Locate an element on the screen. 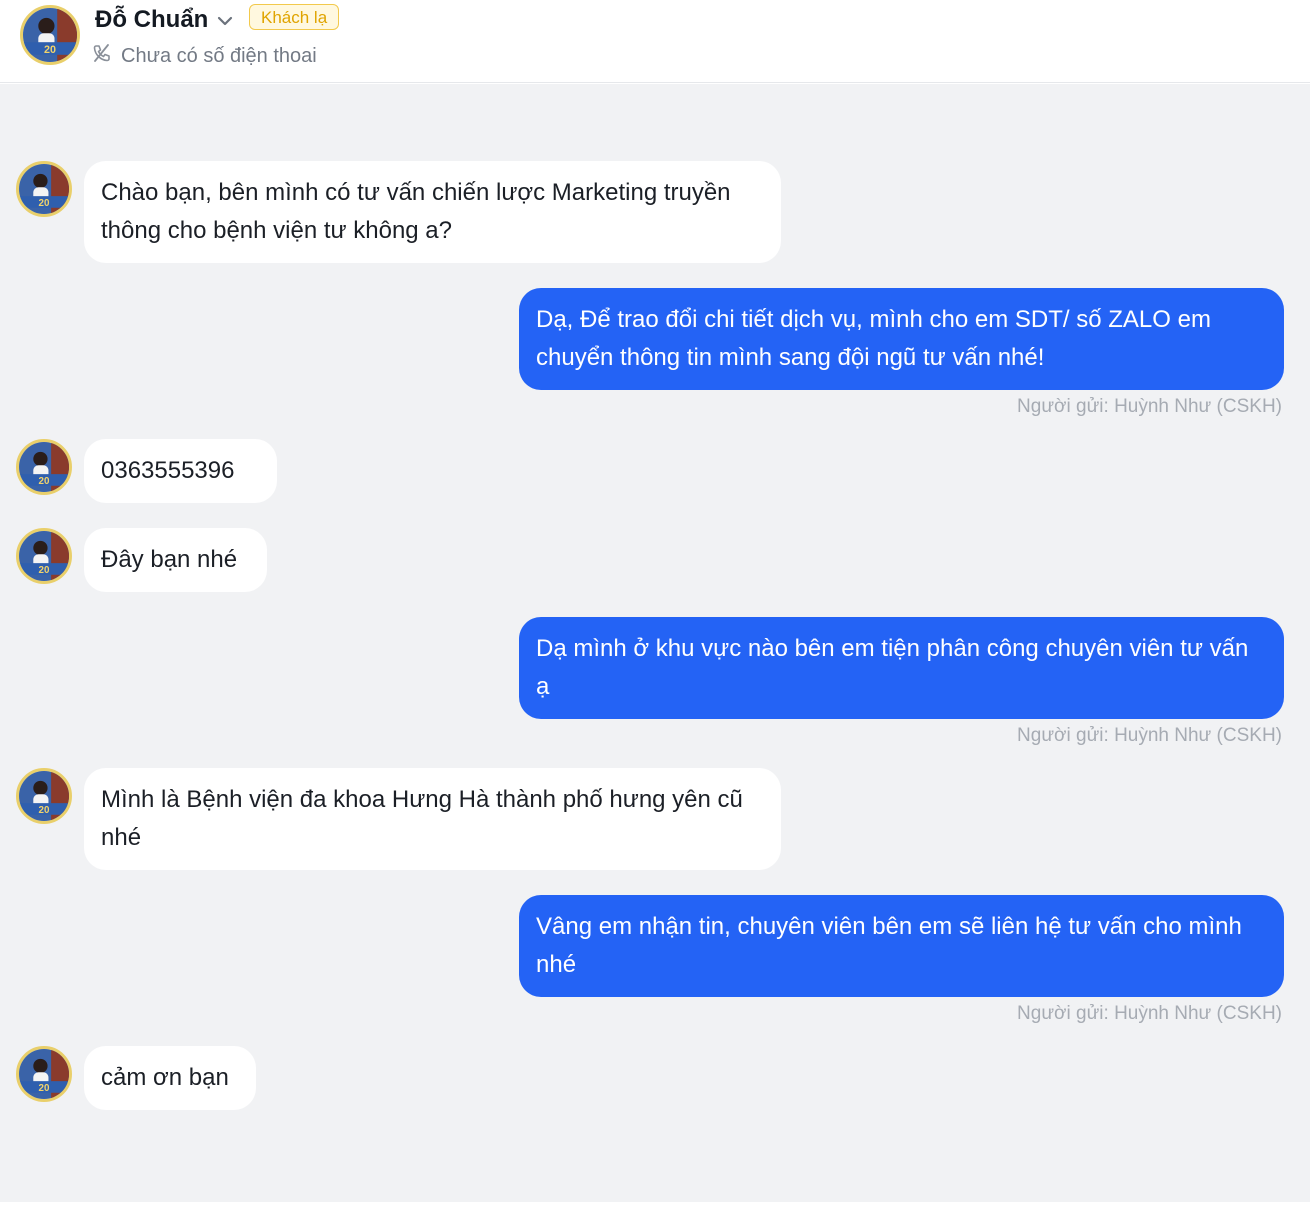 This screenshot has width=1310, height=1210. footer-strip is located at coordinates (655, 1206).